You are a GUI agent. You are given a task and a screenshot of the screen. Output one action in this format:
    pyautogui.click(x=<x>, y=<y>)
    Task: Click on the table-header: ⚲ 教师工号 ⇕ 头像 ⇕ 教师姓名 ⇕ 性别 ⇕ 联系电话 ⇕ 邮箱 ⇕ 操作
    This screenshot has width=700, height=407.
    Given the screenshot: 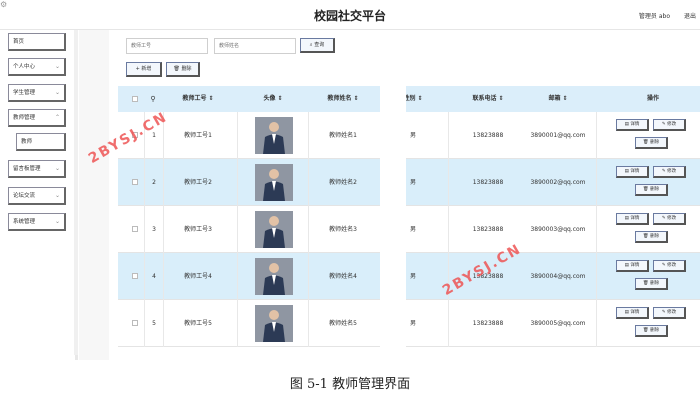 What is the action you would take?
    pyautogui.click(x=409, y=99)
    